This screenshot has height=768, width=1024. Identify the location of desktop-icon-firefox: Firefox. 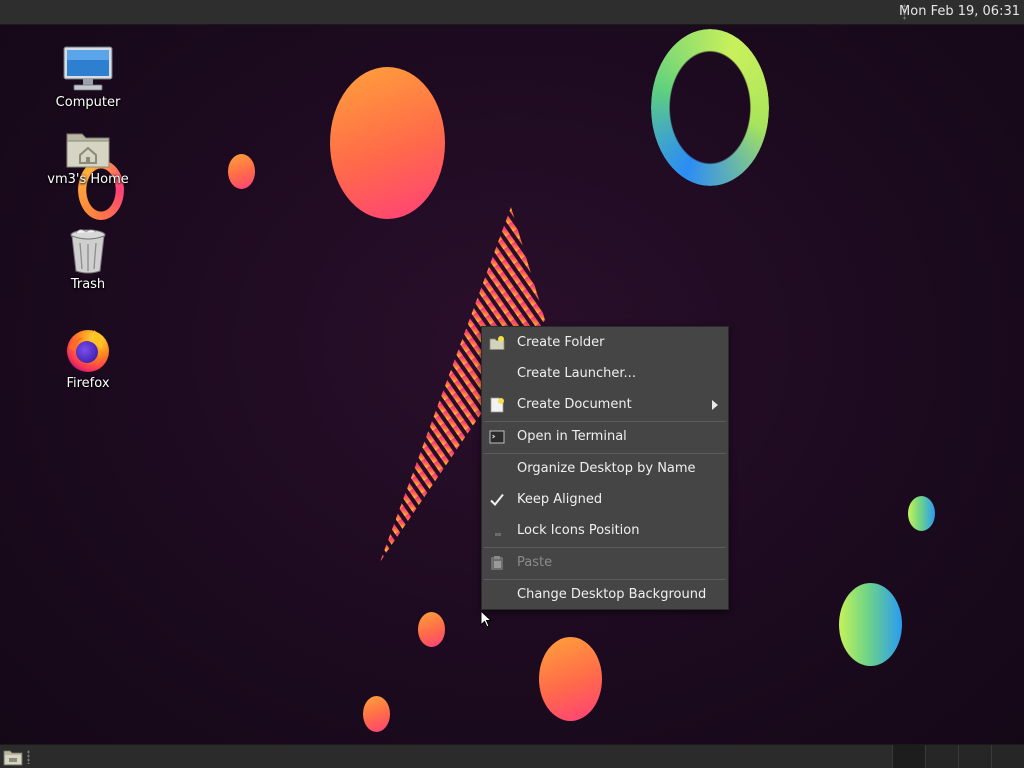
(88, 358).